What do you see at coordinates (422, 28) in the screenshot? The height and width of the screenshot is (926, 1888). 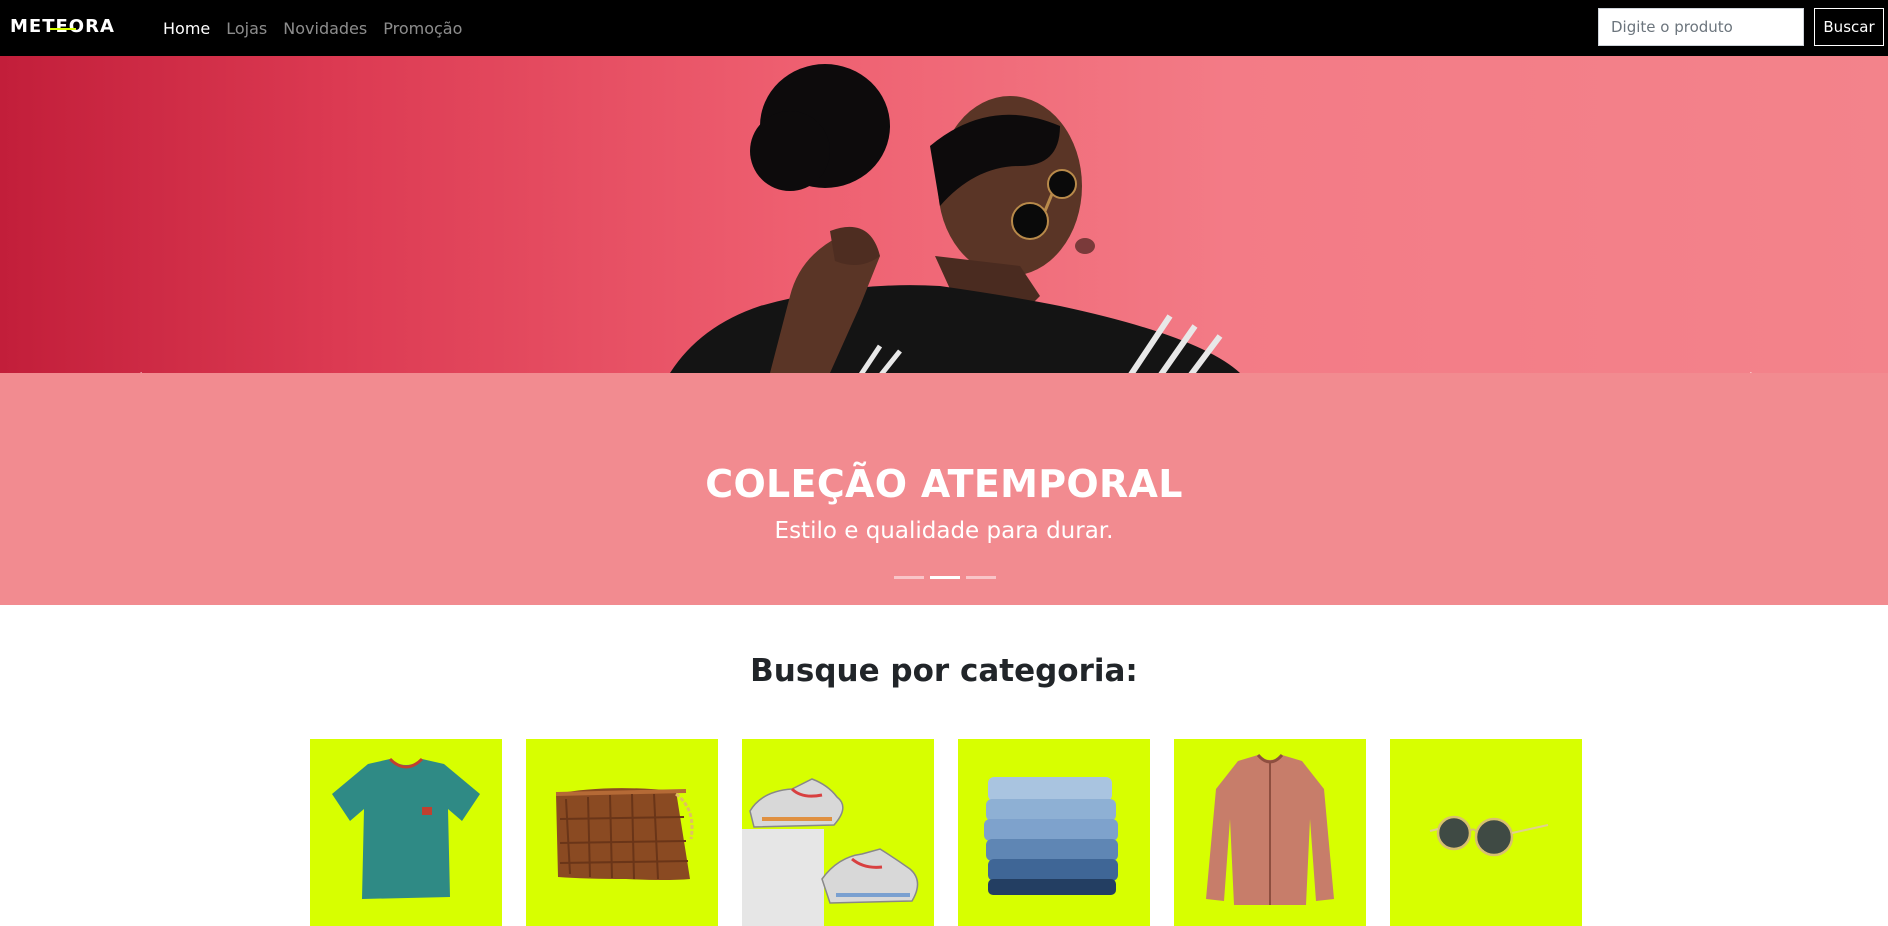 I see `nav-link-promocao: Promoção` at bounding box center [422, 28].